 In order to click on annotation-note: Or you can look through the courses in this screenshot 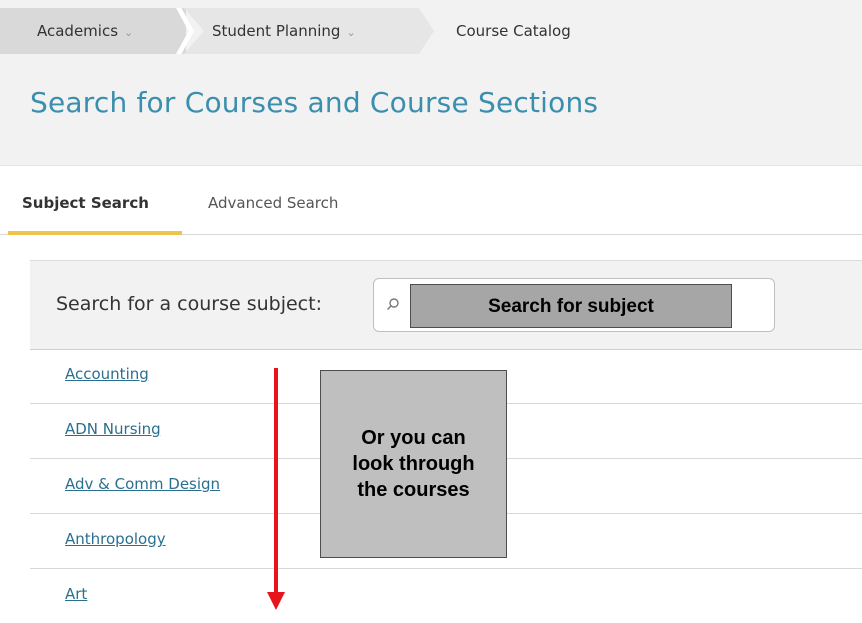, I will do `click(413, 464)`.